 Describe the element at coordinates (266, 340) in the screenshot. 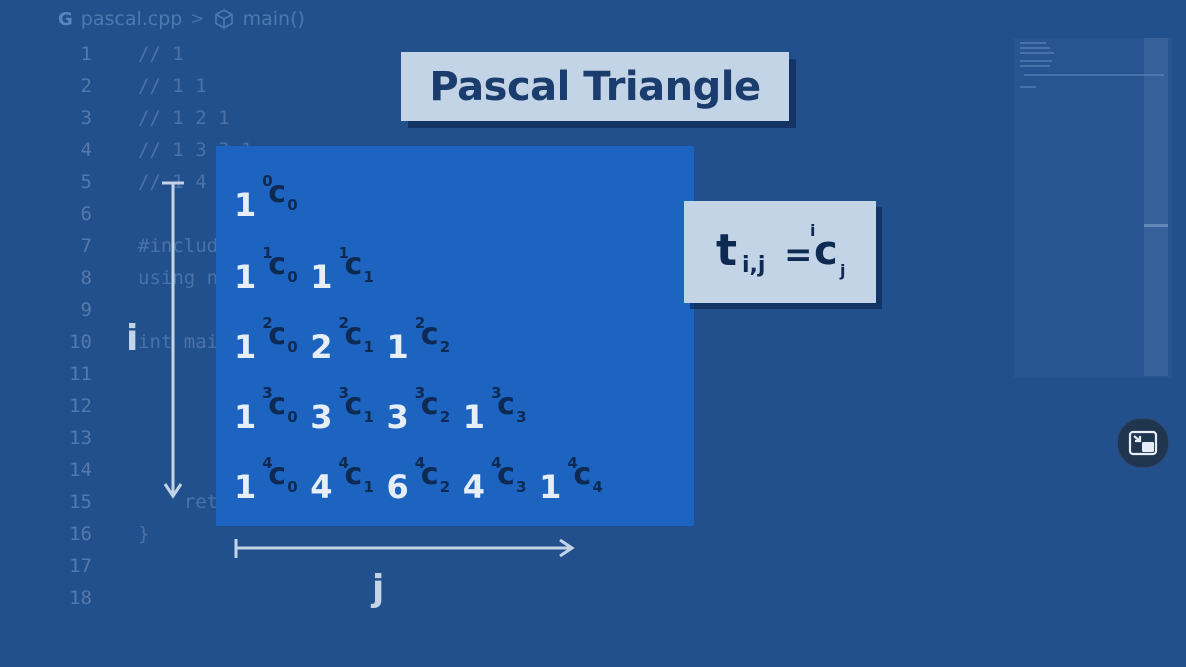

I see `triangle-term: 12c0` at that location.